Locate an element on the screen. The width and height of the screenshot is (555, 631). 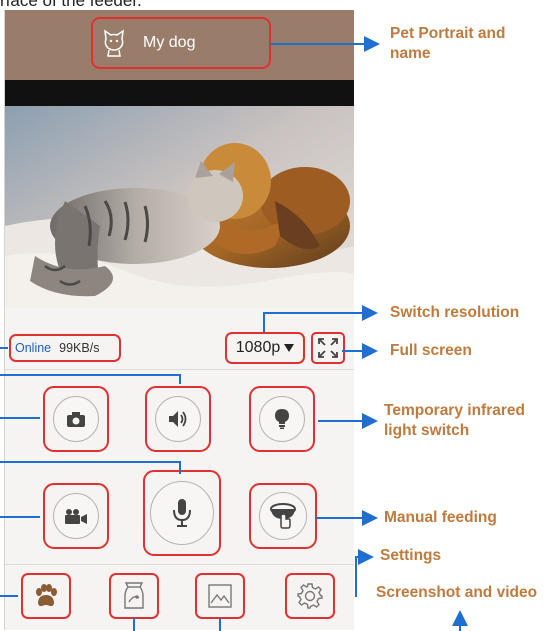
bottom-tab-bar is located at coordinates (179, 597).